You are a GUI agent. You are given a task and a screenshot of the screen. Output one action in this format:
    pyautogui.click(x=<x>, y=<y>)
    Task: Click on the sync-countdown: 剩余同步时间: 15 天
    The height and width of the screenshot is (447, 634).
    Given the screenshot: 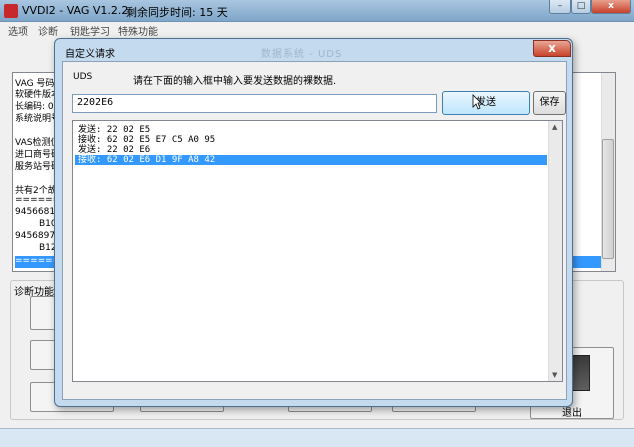 What is the action you would take?
    pyautogui.click(x=177, y=12)
    